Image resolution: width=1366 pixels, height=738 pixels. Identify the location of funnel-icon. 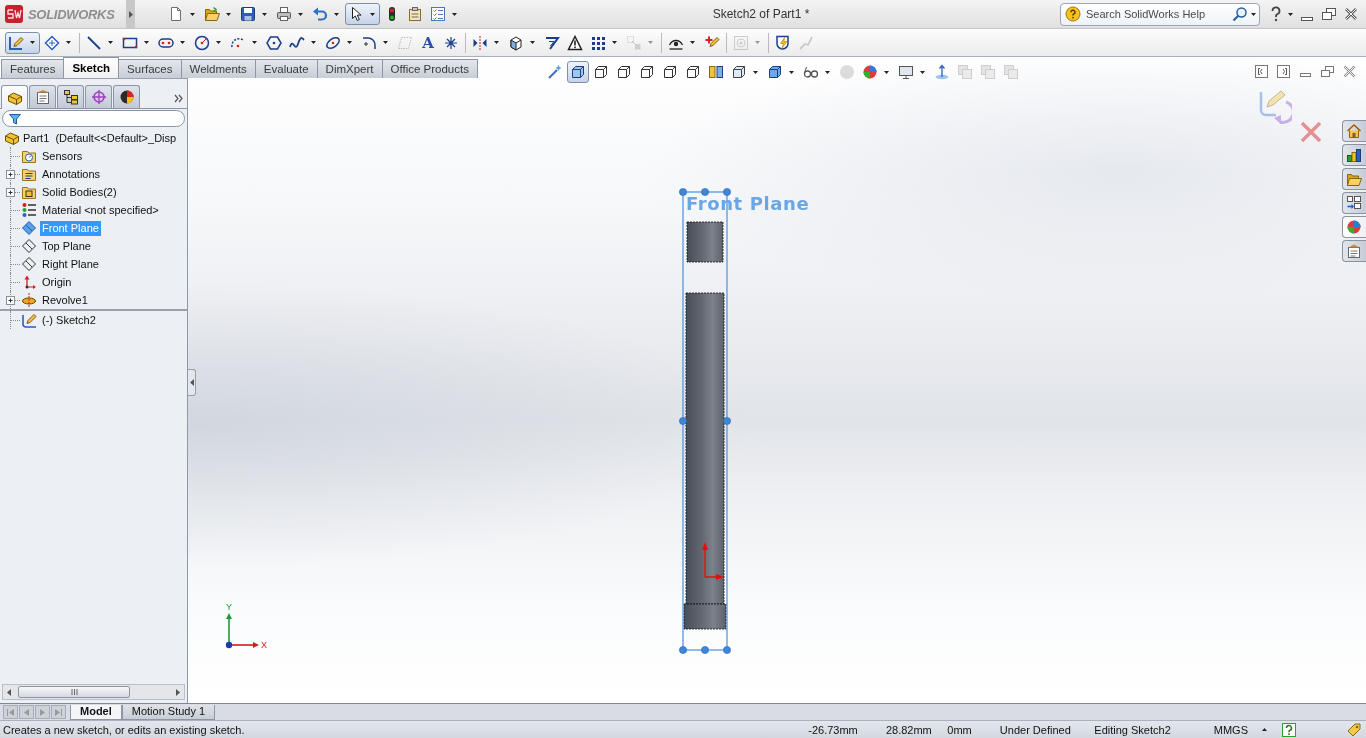
(15, 118).